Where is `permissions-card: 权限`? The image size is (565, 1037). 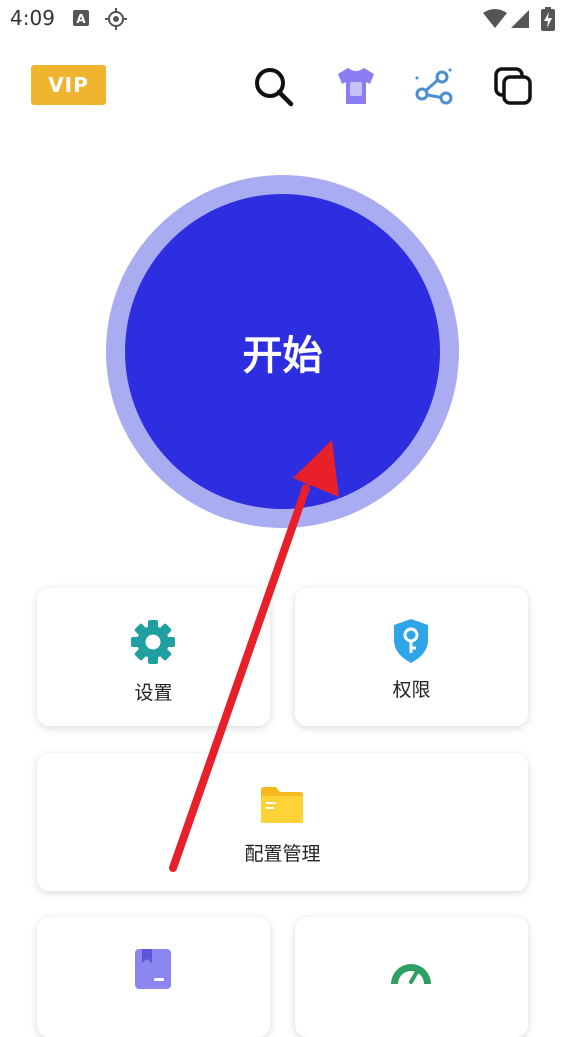
permissions-card: 权限 is located at coordinates (411, 657).